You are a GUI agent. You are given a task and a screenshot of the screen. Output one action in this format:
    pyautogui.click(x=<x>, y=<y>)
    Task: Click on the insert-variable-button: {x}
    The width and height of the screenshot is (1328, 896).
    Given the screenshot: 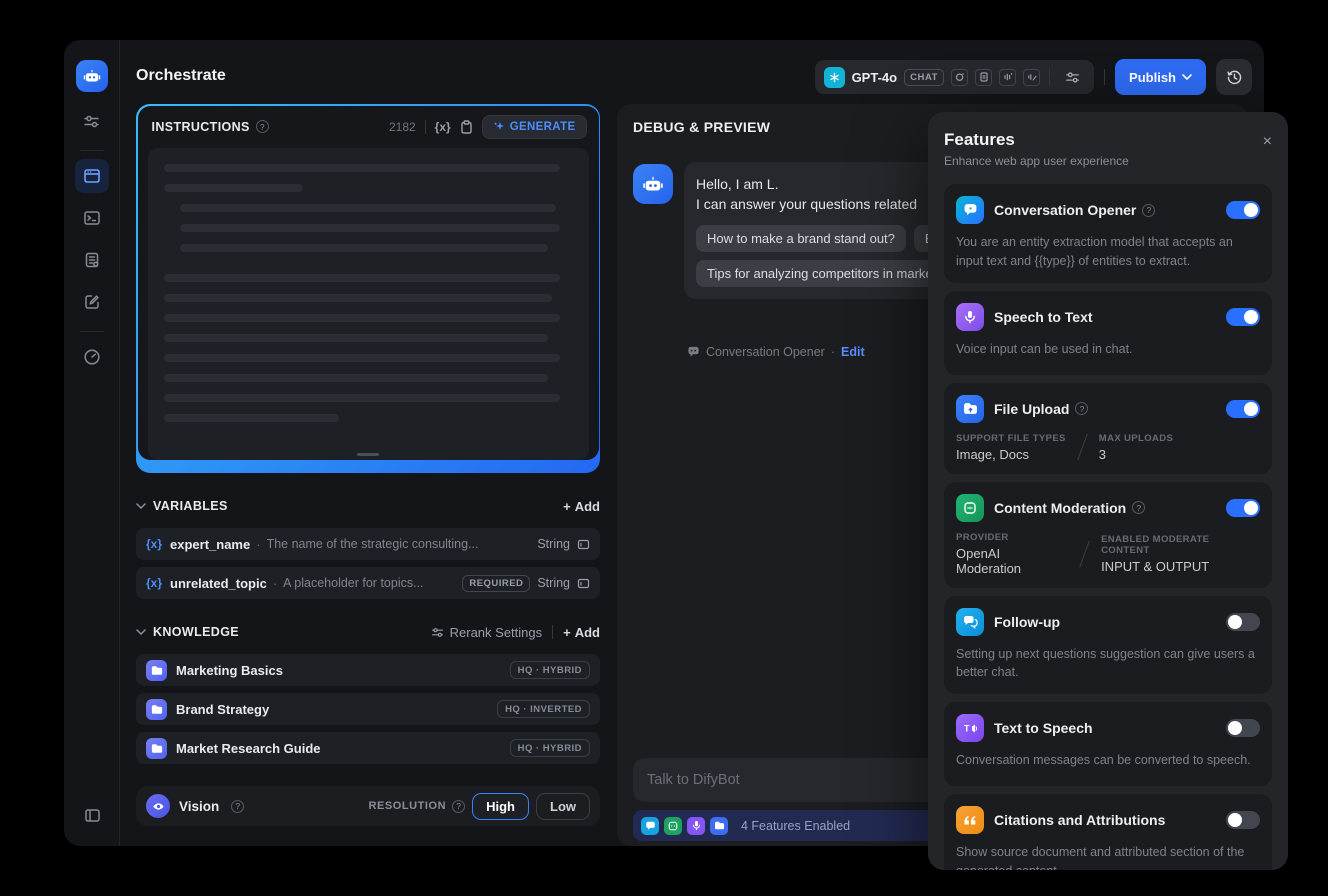 What is the action you would take?
    pyautogui.click(x=443, y=127)
    